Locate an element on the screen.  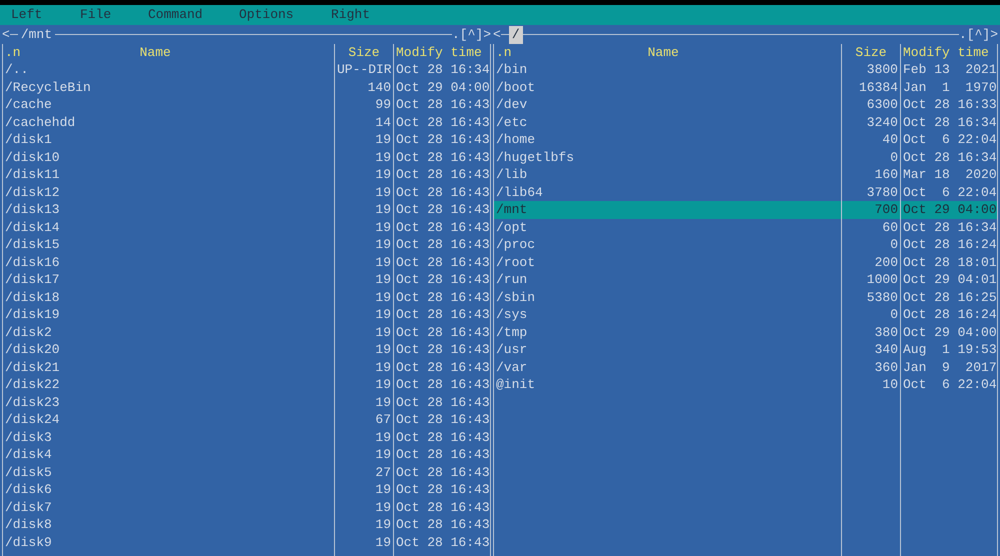
file-name-cell: /lib64 is located at coordinates (667, 192).